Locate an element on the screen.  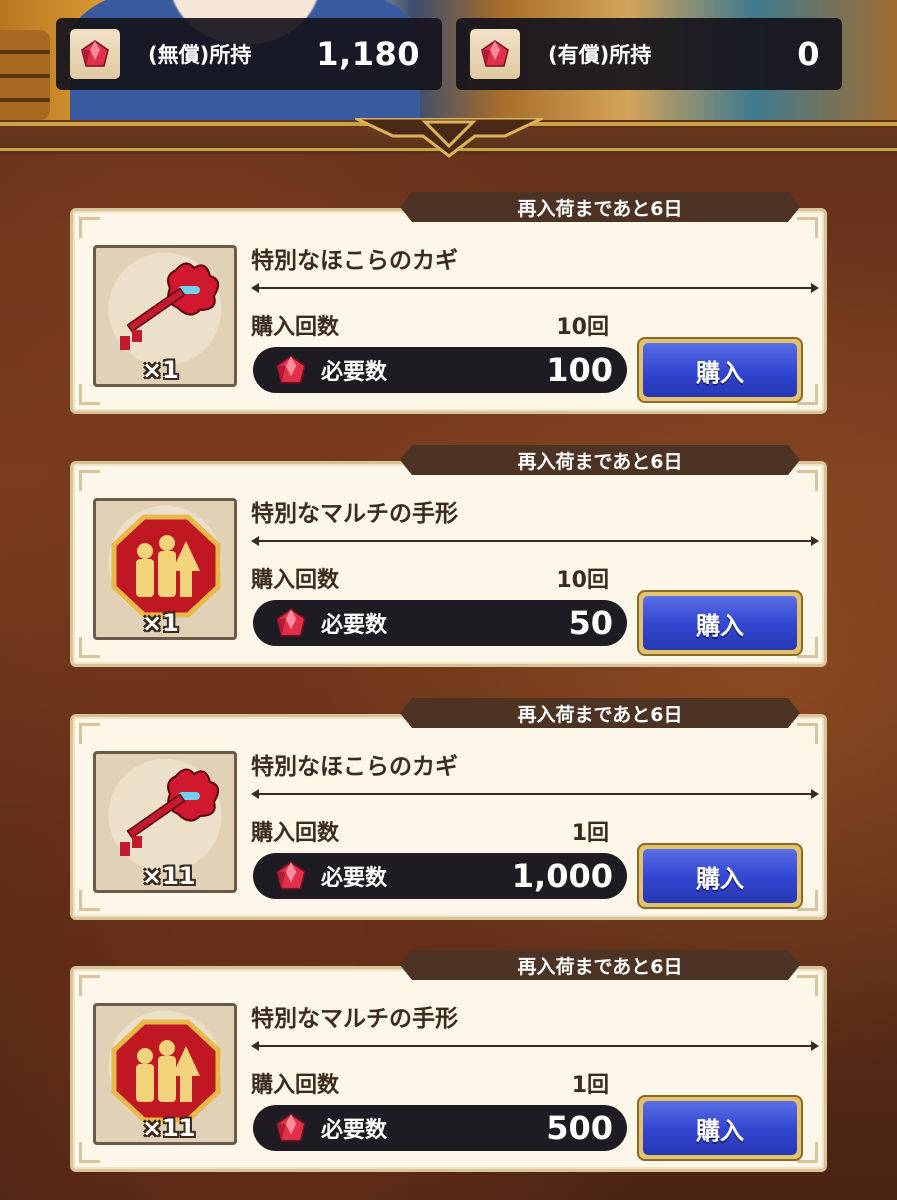
wing-emblem-icon is located at coordinates (449, 138).